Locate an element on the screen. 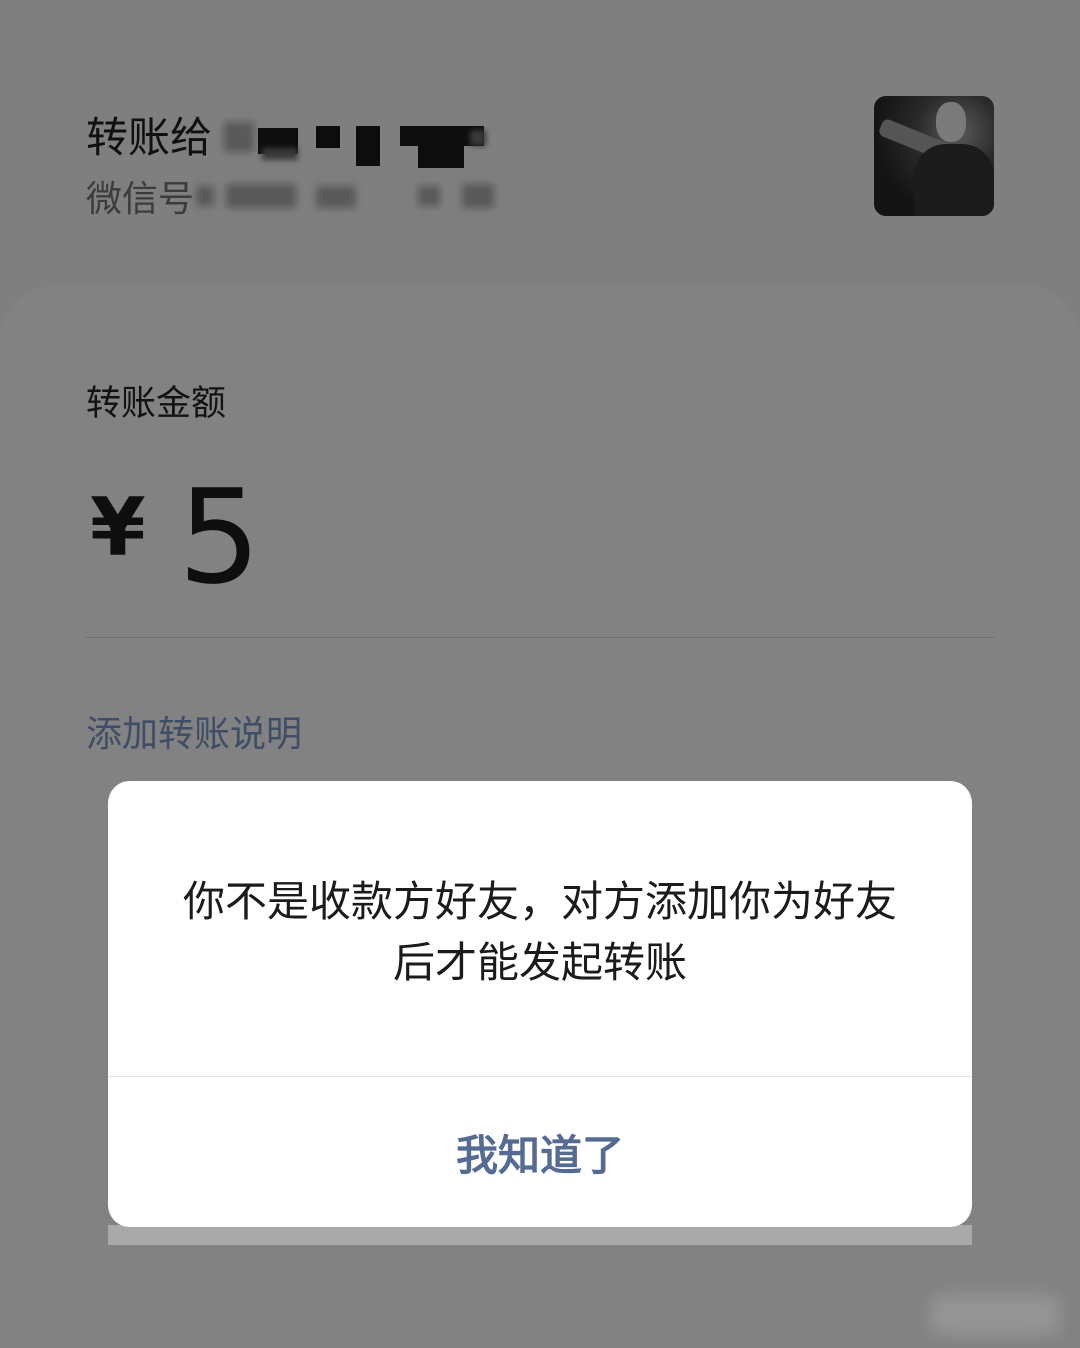  recipient-avatar is located at coordinates (934, 156).